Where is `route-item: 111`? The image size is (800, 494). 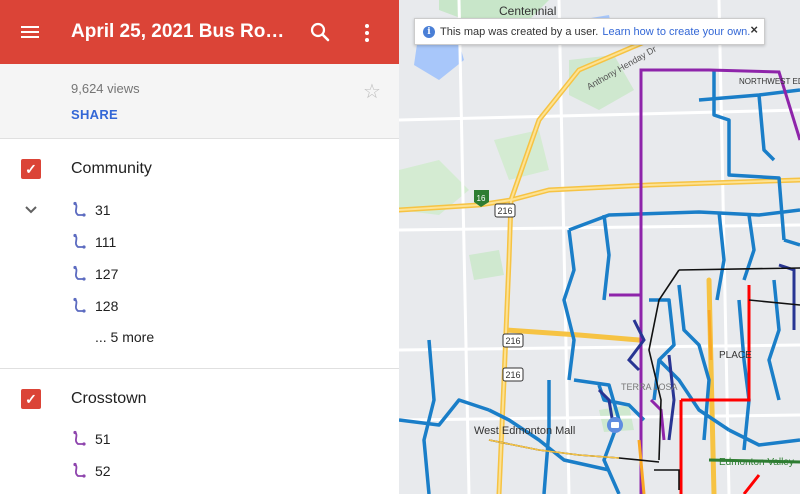
route-item: 111 is located at coordinates (93, 242).